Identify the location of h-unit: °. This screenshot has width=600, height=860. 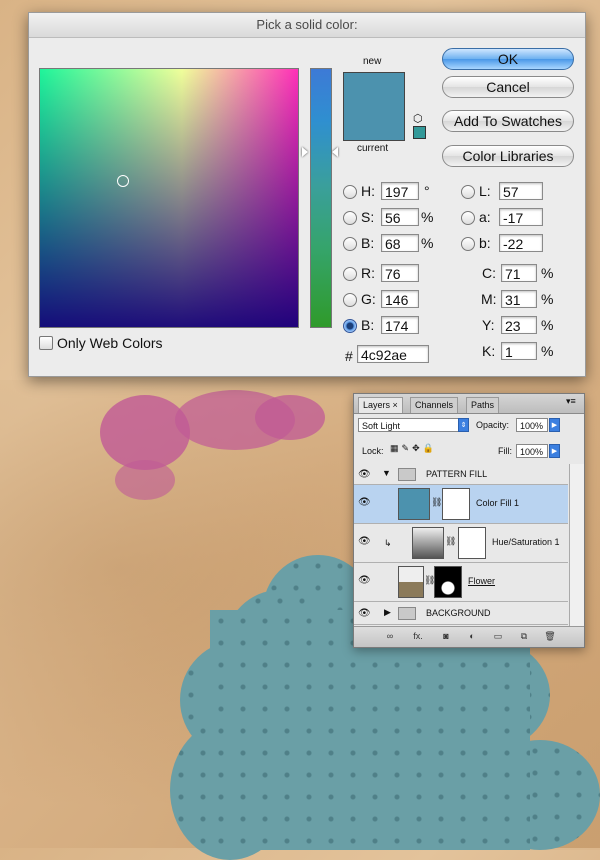
(427, 191).